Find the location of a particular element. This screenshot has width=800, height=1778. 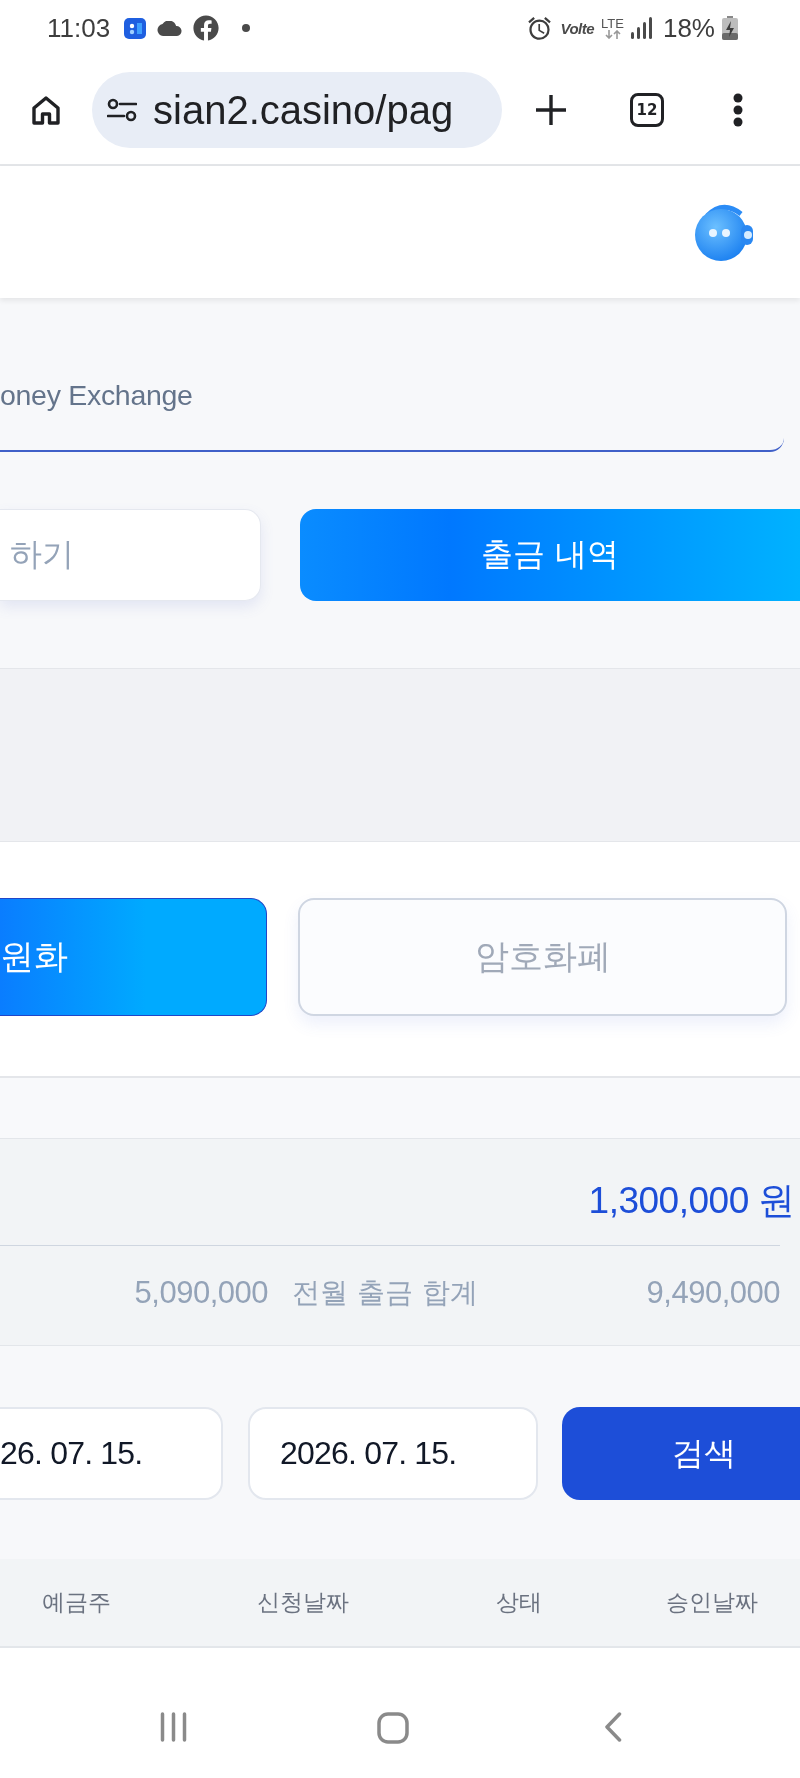

site-settings-icon is located at coordinates (122, 110).